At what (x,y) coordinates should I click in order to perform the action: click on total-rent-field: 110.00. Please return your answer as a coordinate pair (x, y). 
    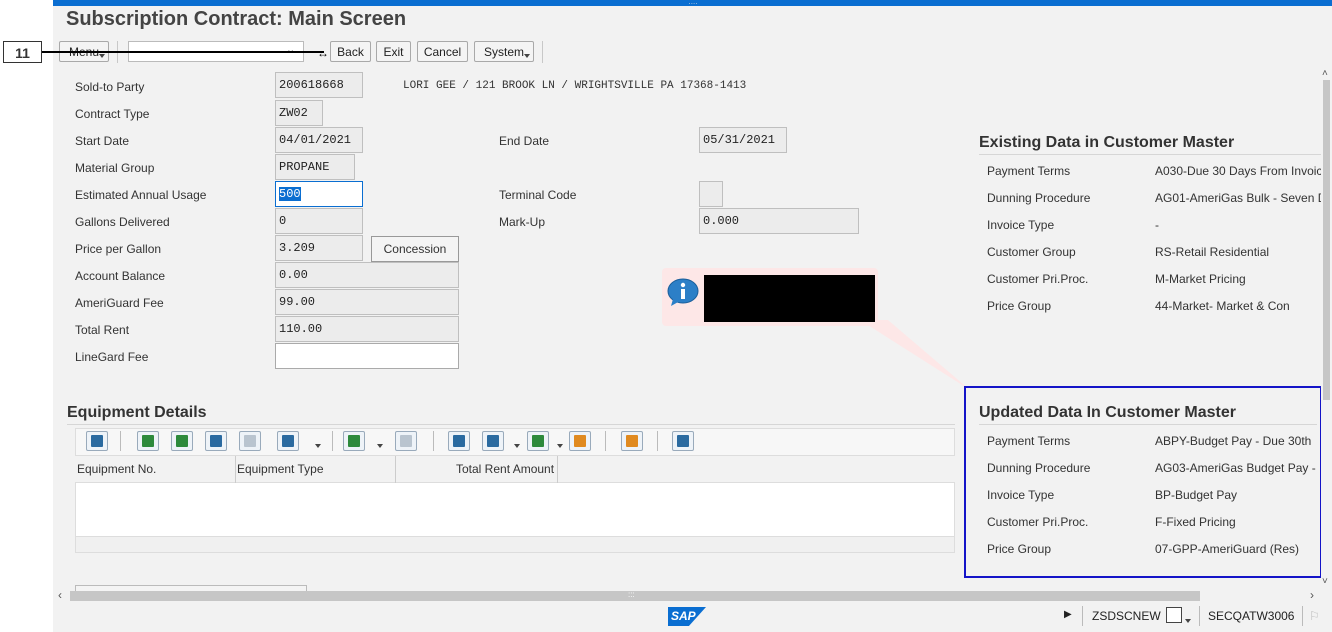
    Looking at the image, I should click on (367, 329).